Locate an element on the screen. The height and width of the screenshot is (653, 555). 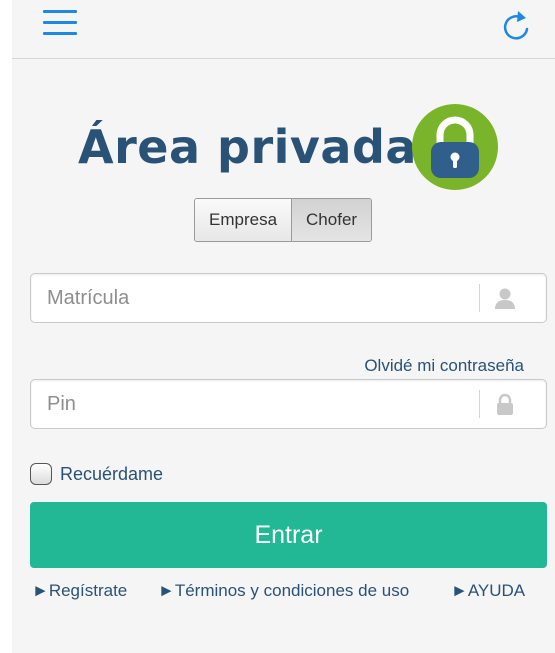
title-block: Área privada is located at coordinates (288, 149).